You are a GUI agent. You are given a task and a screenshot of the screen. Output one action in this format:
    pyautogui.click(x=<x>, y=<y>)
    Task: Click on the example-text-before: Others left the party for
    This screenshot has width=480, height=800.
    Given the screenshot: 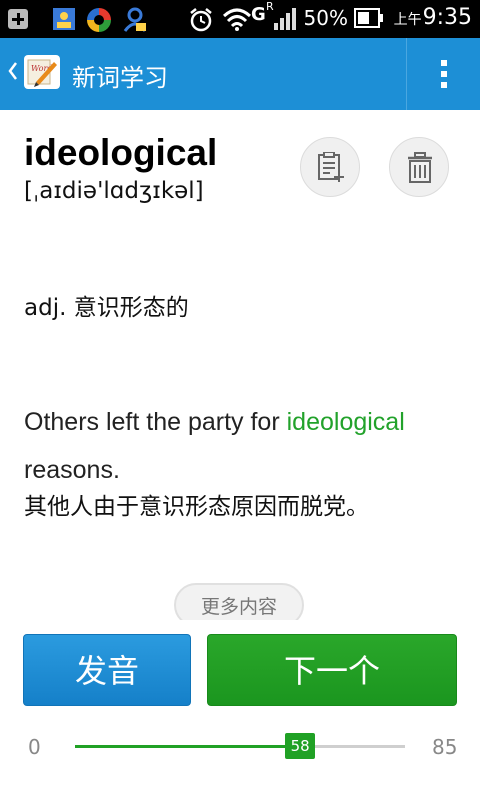 What is the action you would take?
    pyautogui.click(x=155, y=422)
    